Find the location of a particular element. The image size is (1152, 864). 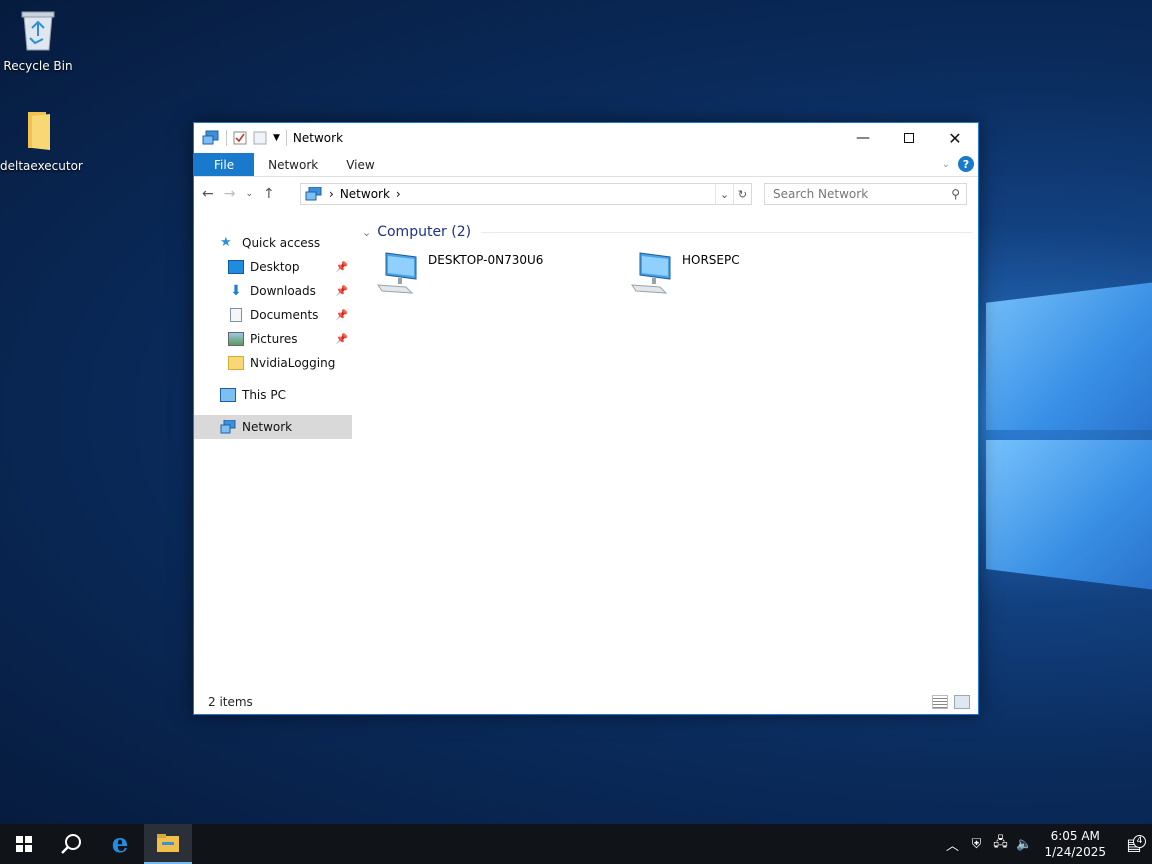

nav-downloads: ⬇ Downloads 📌 is located at coordinates (273, 291).